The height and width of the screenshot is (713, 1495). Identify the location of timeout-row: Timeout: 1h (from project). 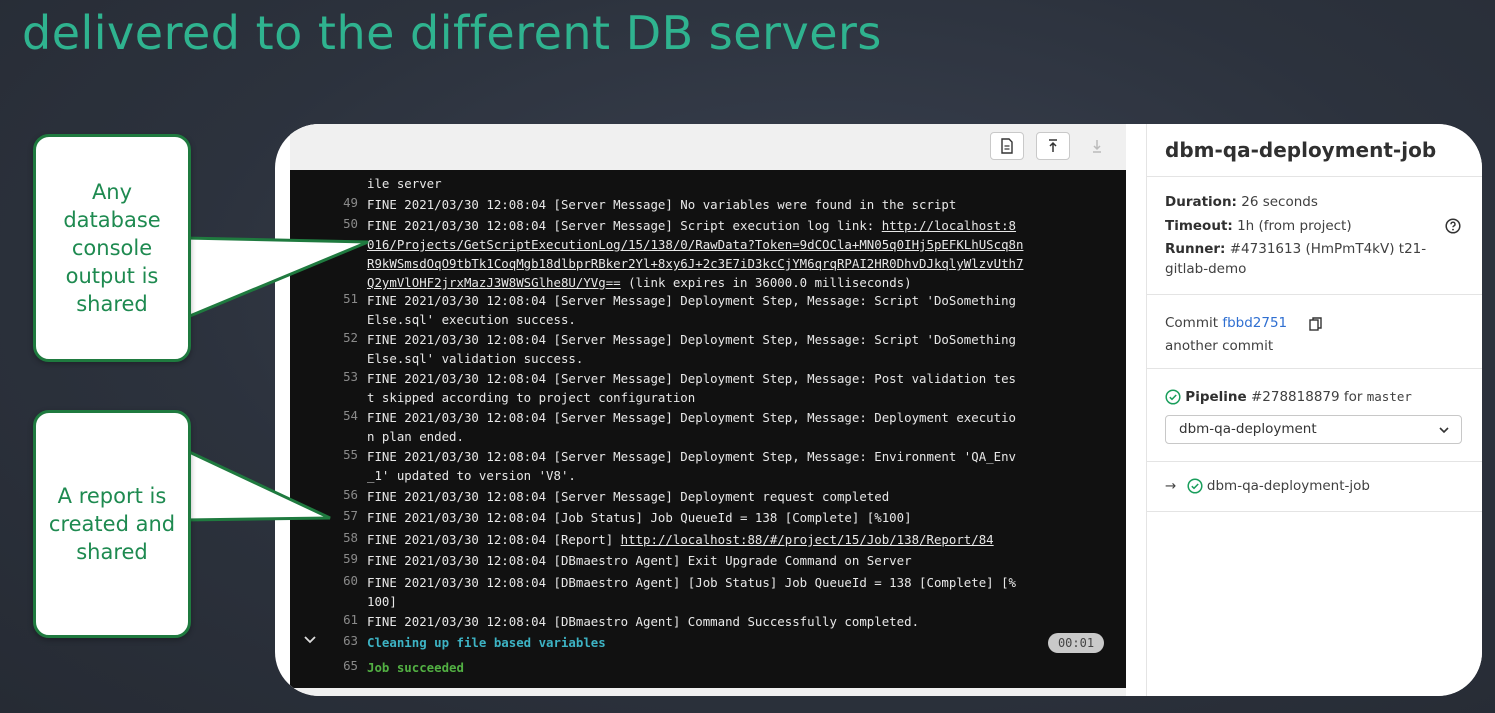
(1258, 226).